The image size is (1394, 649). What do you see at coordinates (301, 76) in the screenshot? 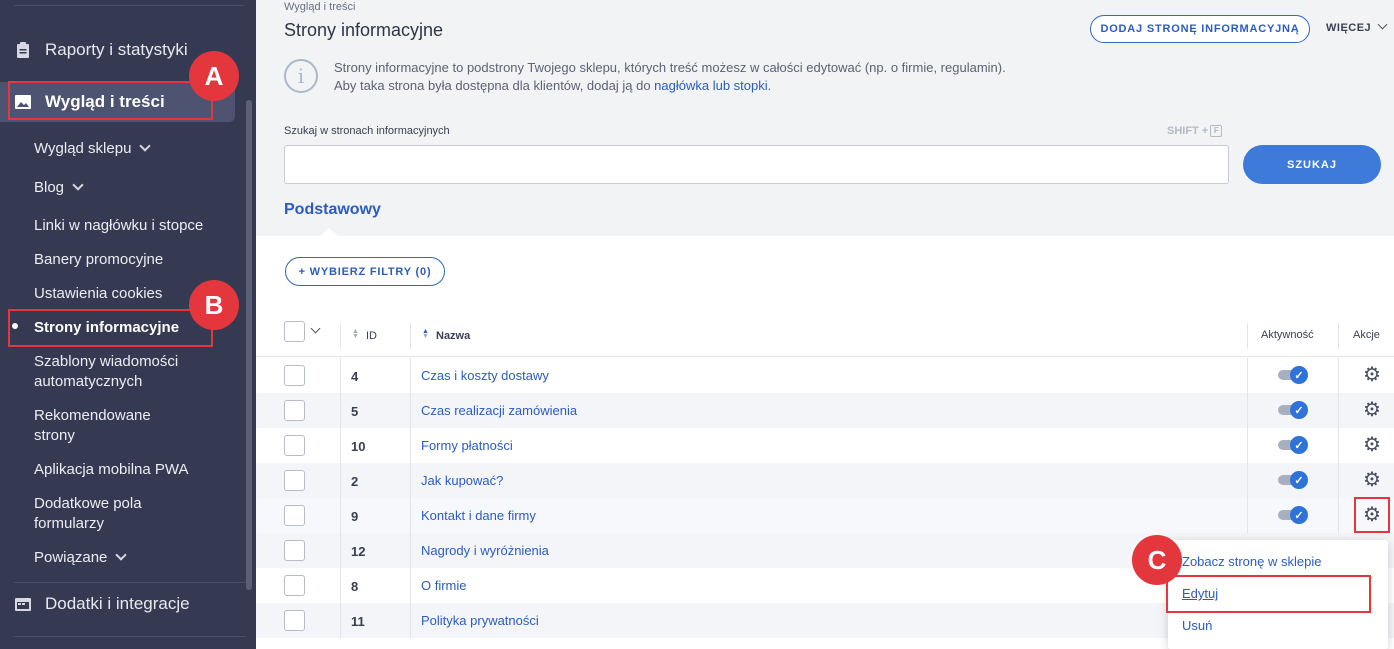
I see `info-icon: i` at bounding box center [301, 76].